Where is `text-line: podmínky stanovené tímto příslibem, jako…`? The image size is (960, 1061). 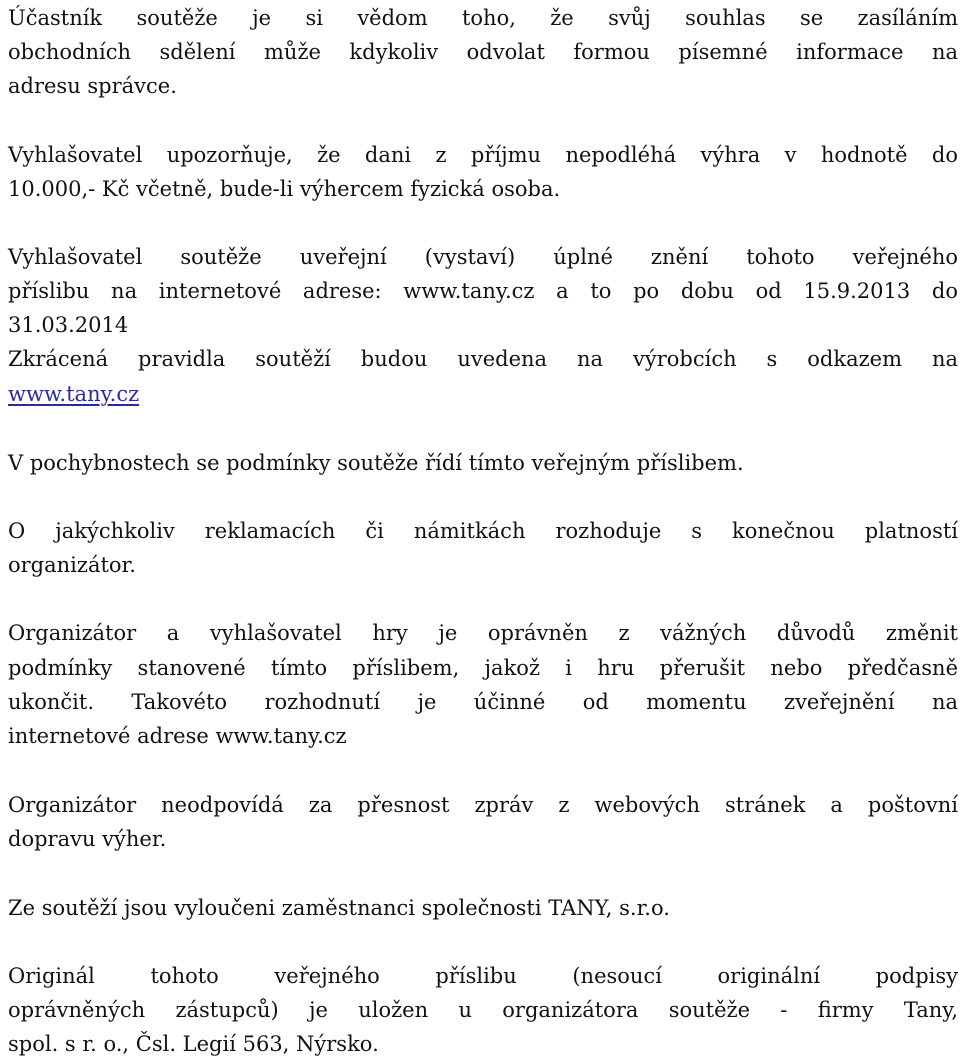
text-line: podmínky stanovené tímto příslibem, jako… is located at coordinates (483, 668).